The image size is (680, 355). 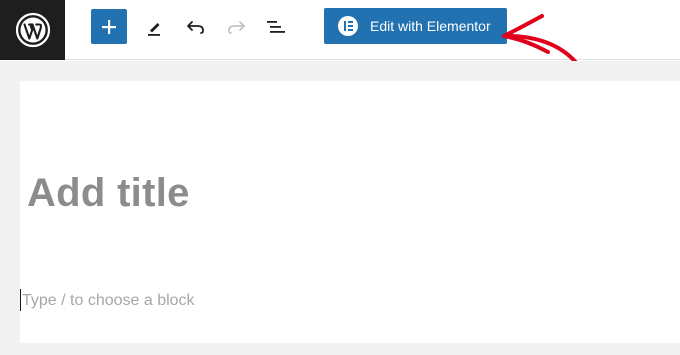 I want to click on undo-button, so click(x=196, y=27).